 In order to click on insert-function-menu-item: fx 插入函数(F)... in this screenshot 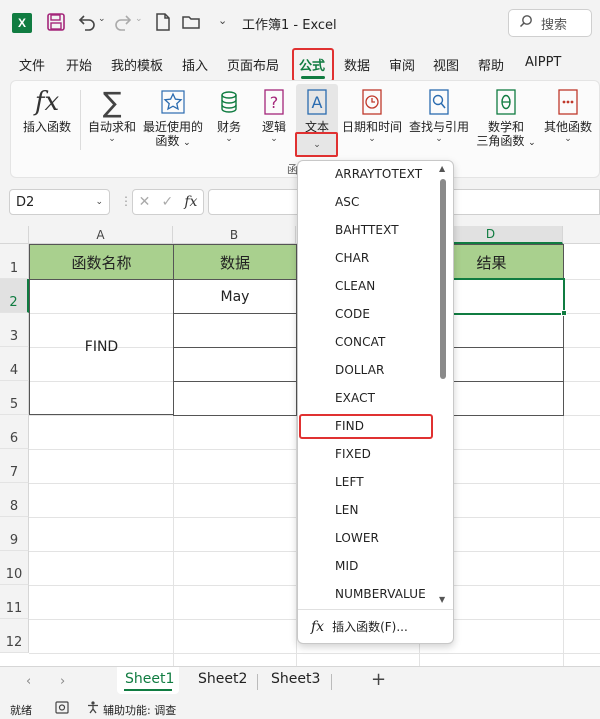, I will do `click(359, 626)`.